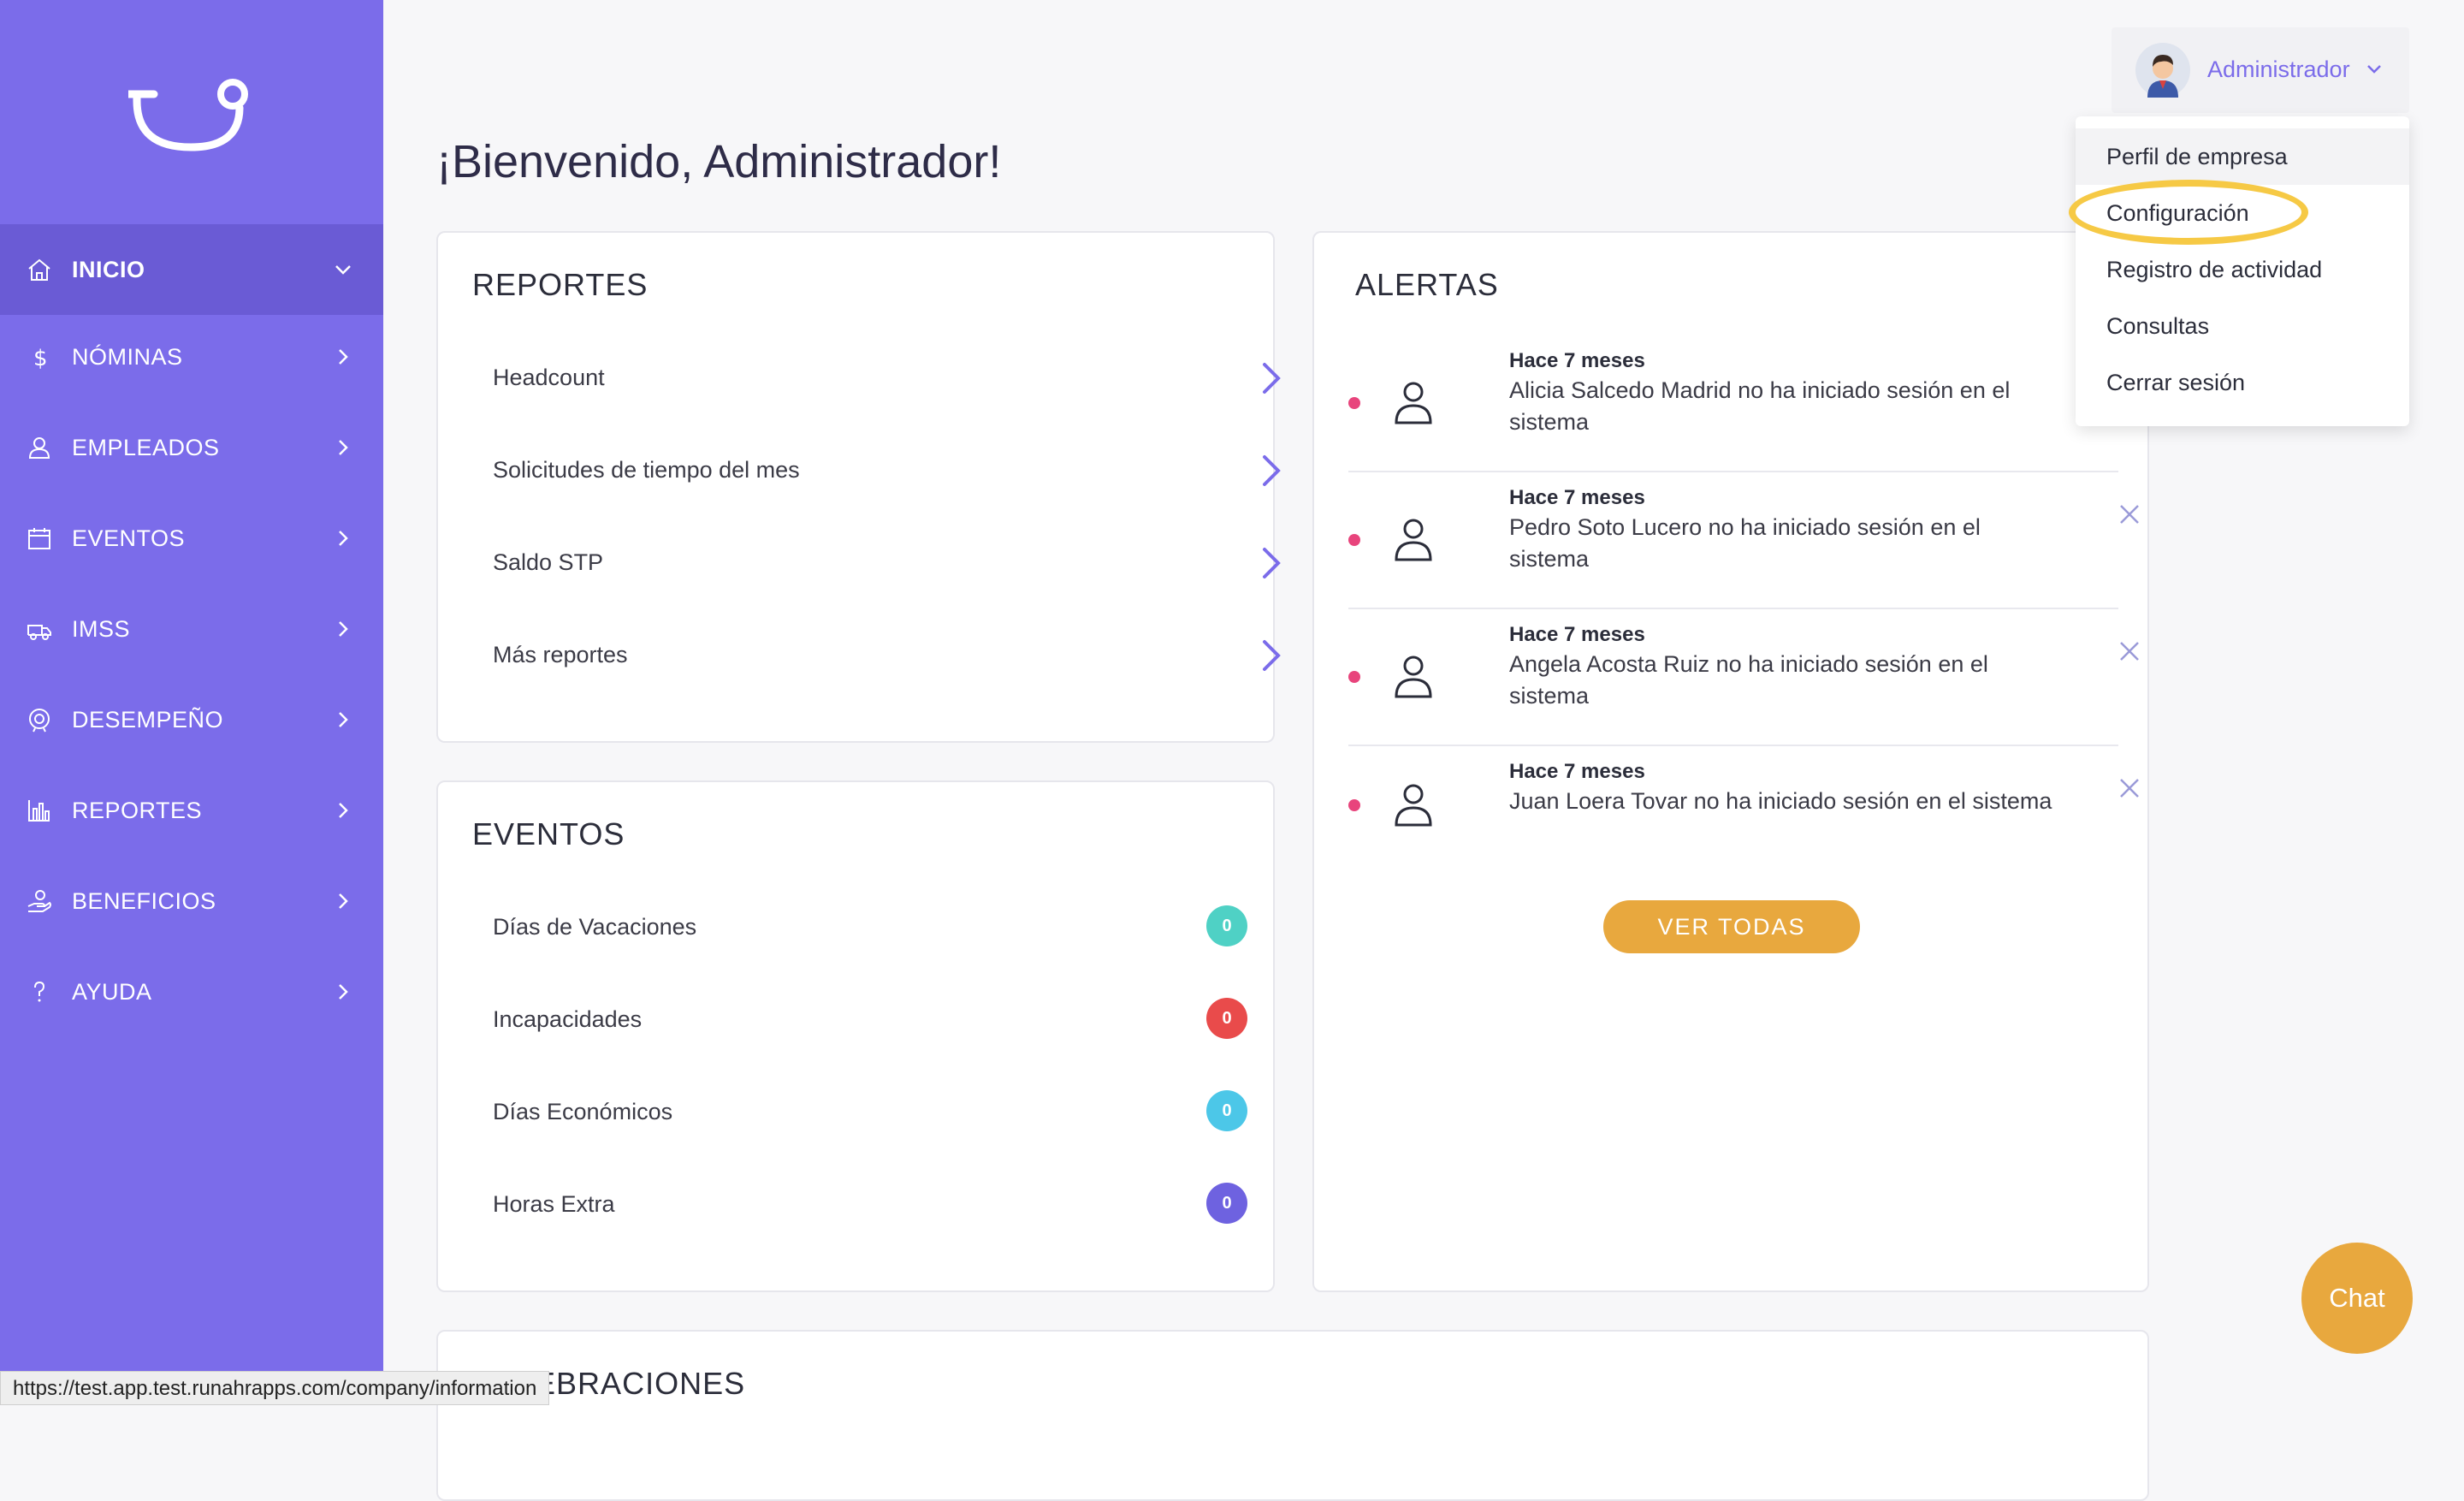  Describe the element at coordinates (39, 811) in the screenshot. I see `bar-chart-icon` at that location.